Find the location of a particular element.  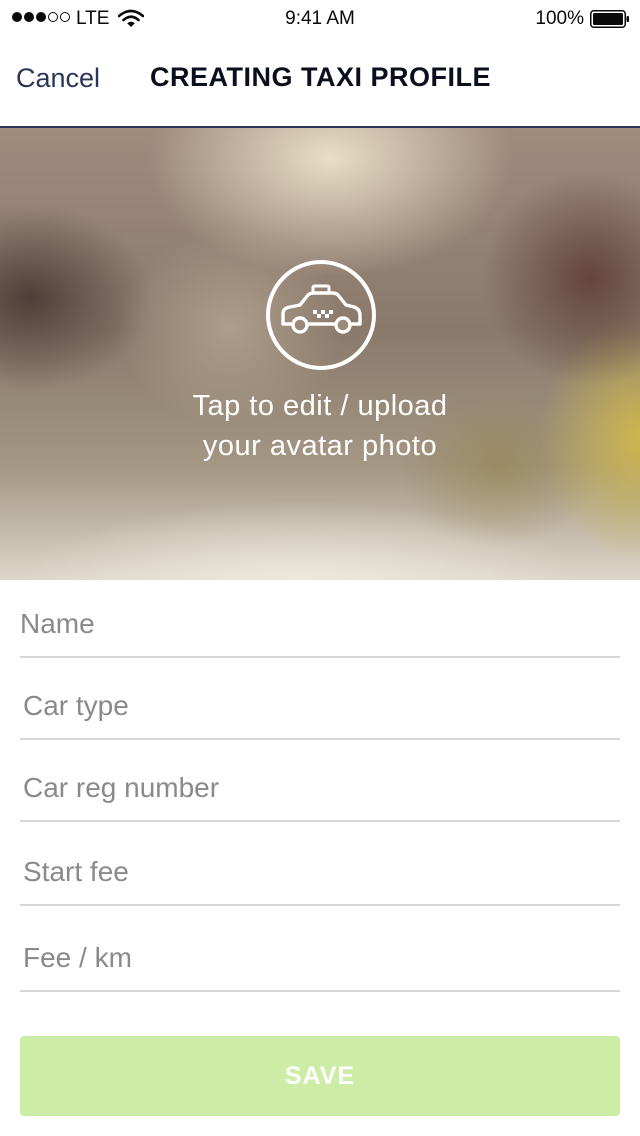

name-field-container is located at coordinates (320, 633).